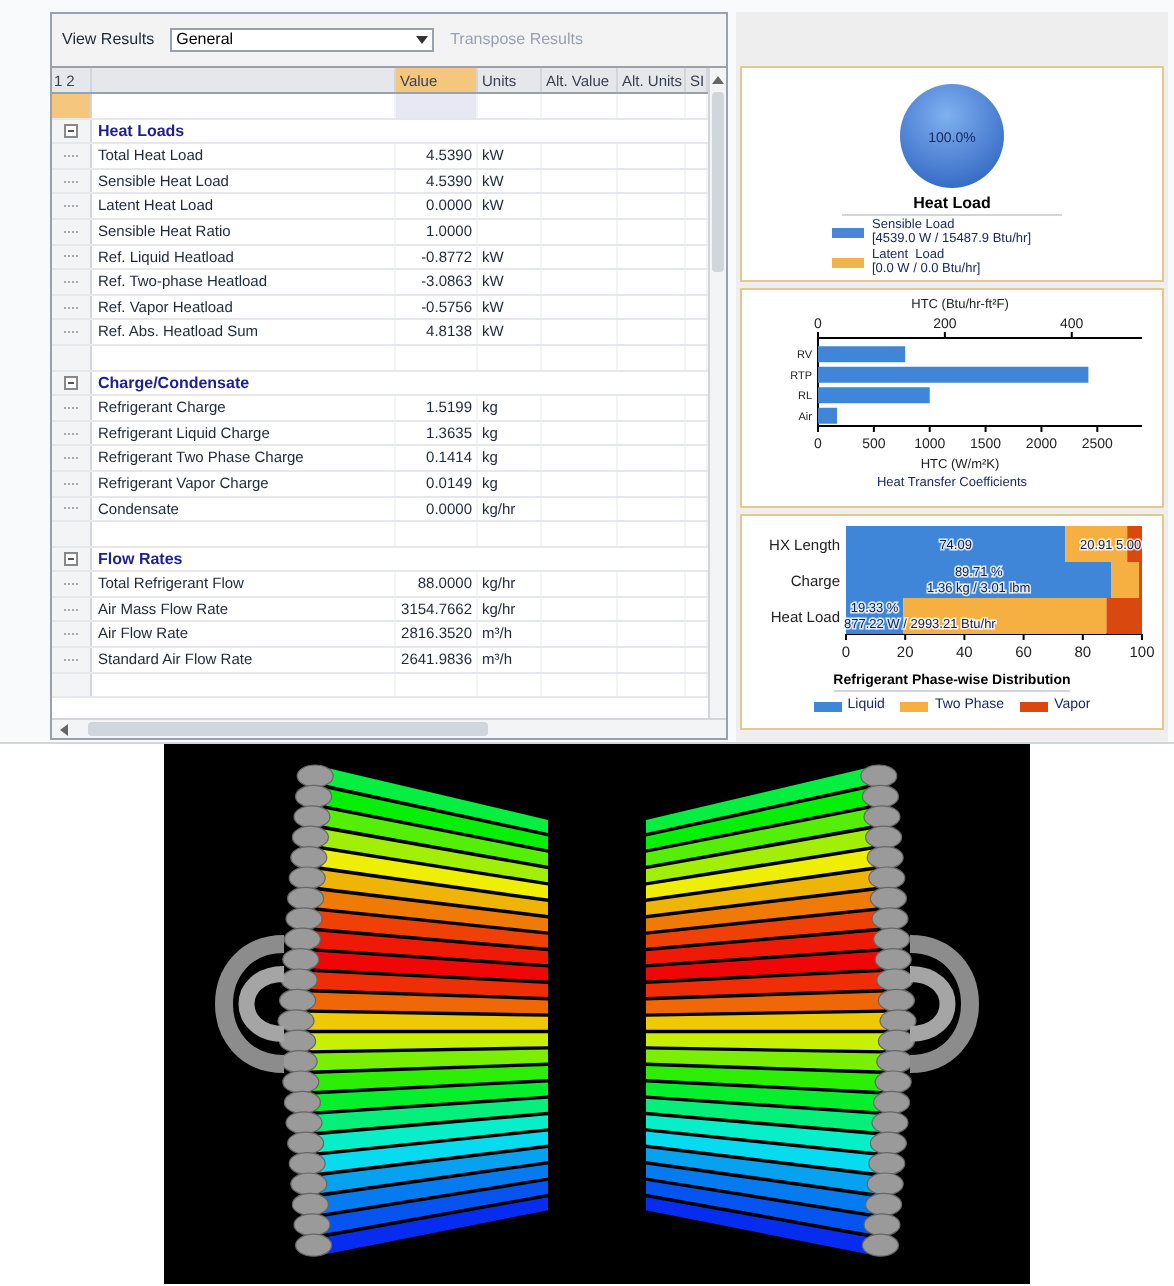 This screenshot has height=1286, width=1174. What do you see at coordinates (717, 393) in the screenshot?
I see `vertical-scrollbar` at bounding box center [717, 393].